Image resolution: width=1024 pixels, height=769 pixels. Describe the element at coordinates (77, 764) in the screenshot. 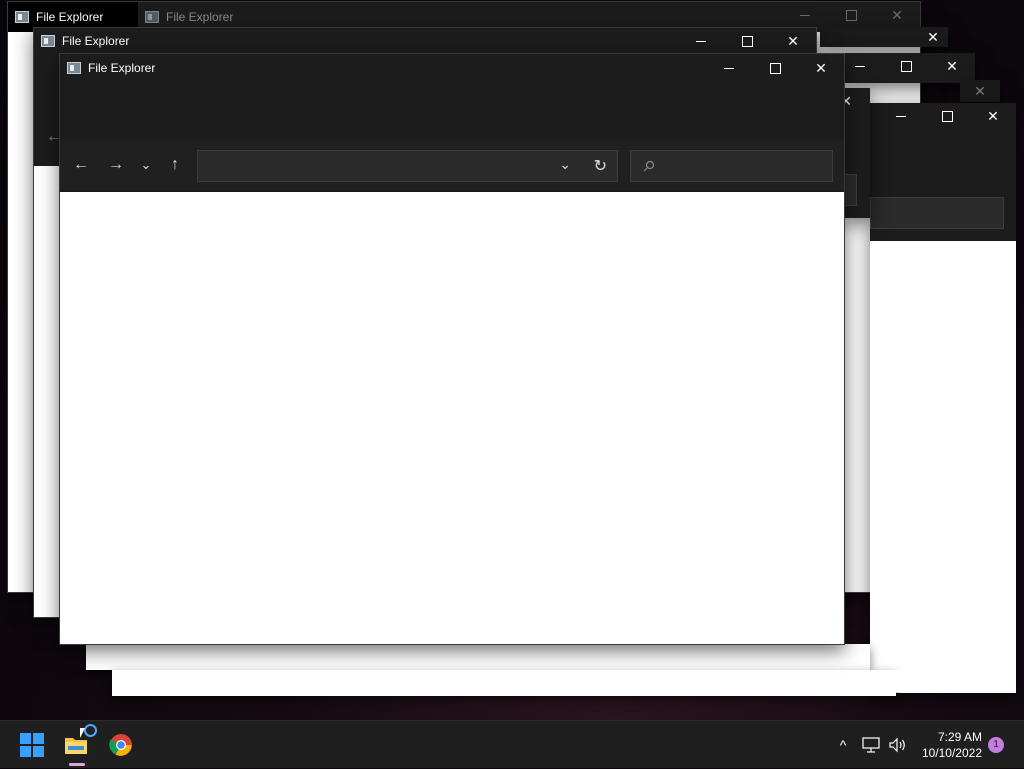

I see `active-app-indicator` at that location.